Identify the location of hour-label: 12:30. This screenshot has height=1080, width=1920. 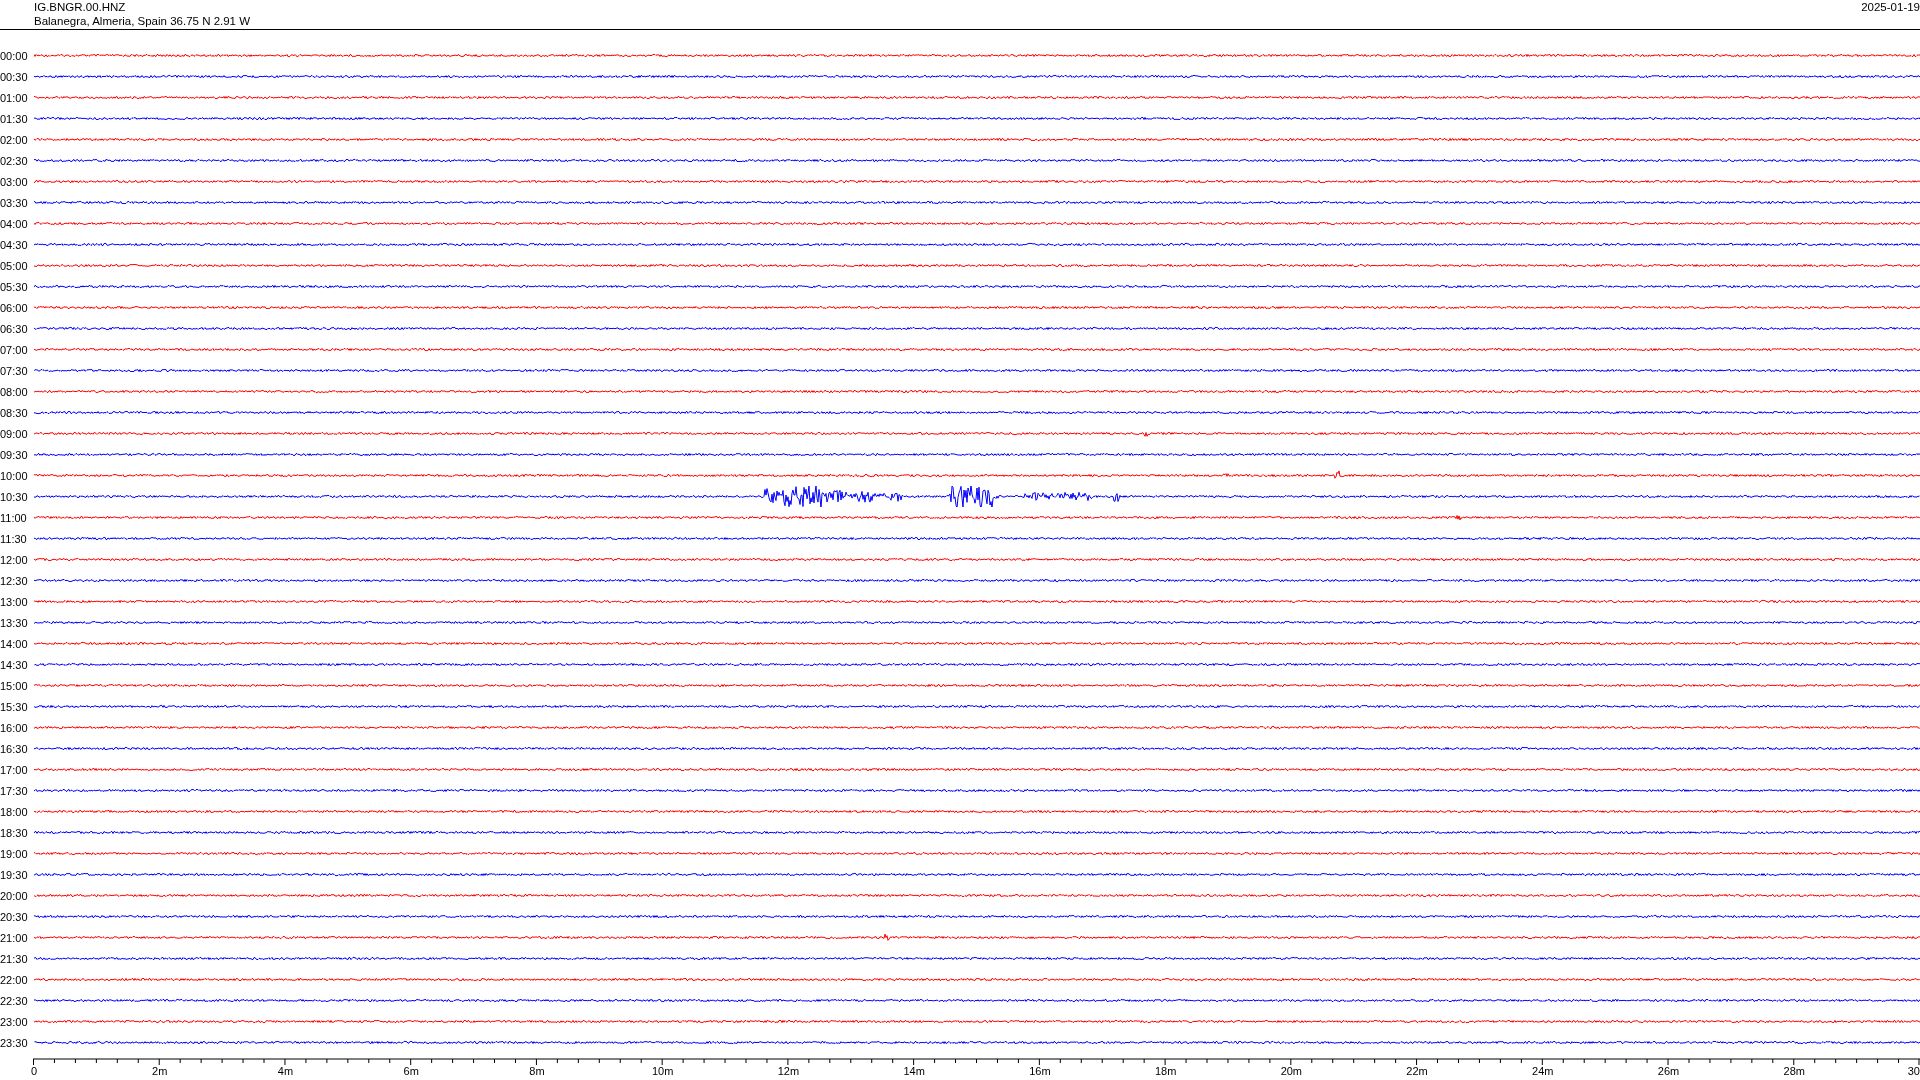
(14, 580).